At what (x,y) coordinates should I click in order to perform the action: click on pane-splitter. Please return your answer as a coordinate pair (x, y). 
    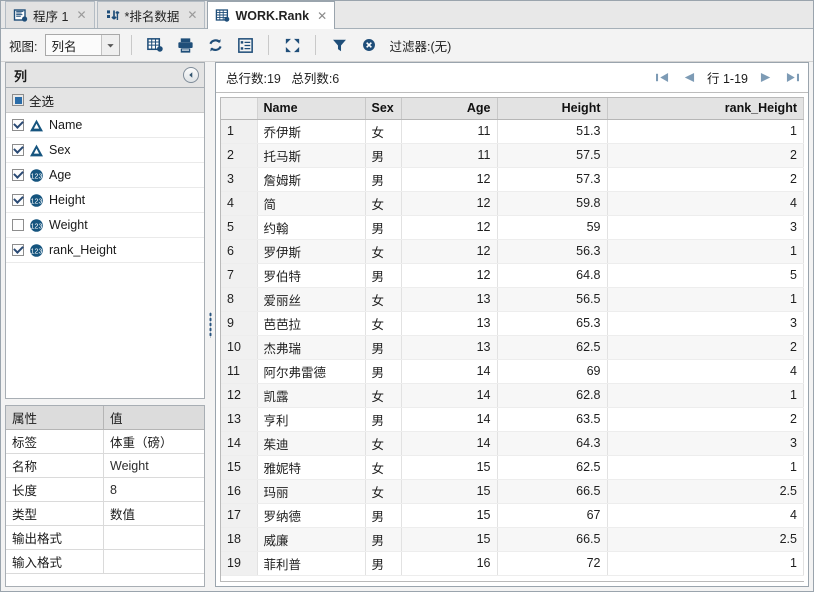
    Looking at the image, I should click on (210, 324).